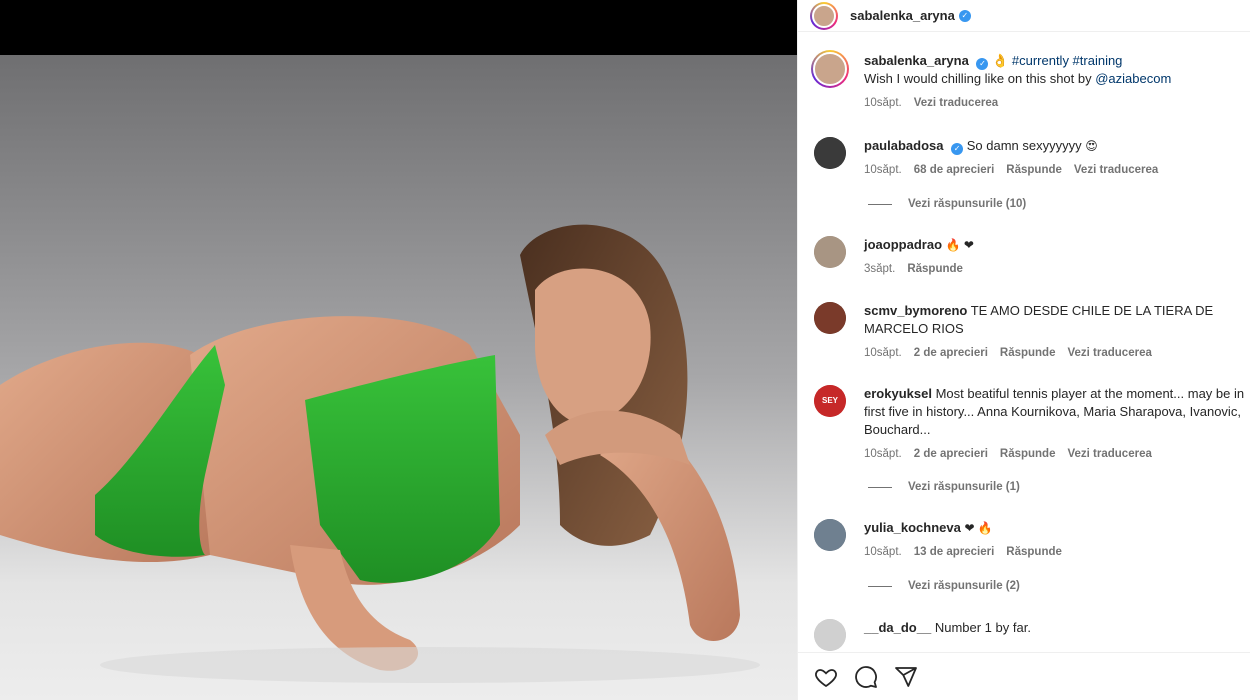  I want to click on caption-translate-link: Vezi traducerea, so click(956, 103).